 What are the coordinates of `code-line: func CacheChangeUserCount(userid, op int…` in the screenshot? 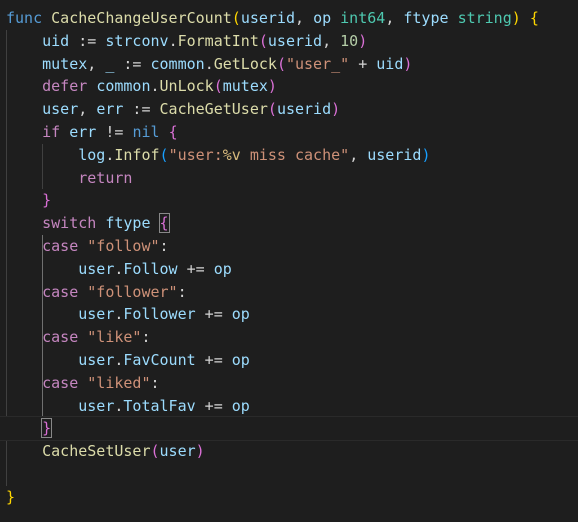 It's located at (289, 18).